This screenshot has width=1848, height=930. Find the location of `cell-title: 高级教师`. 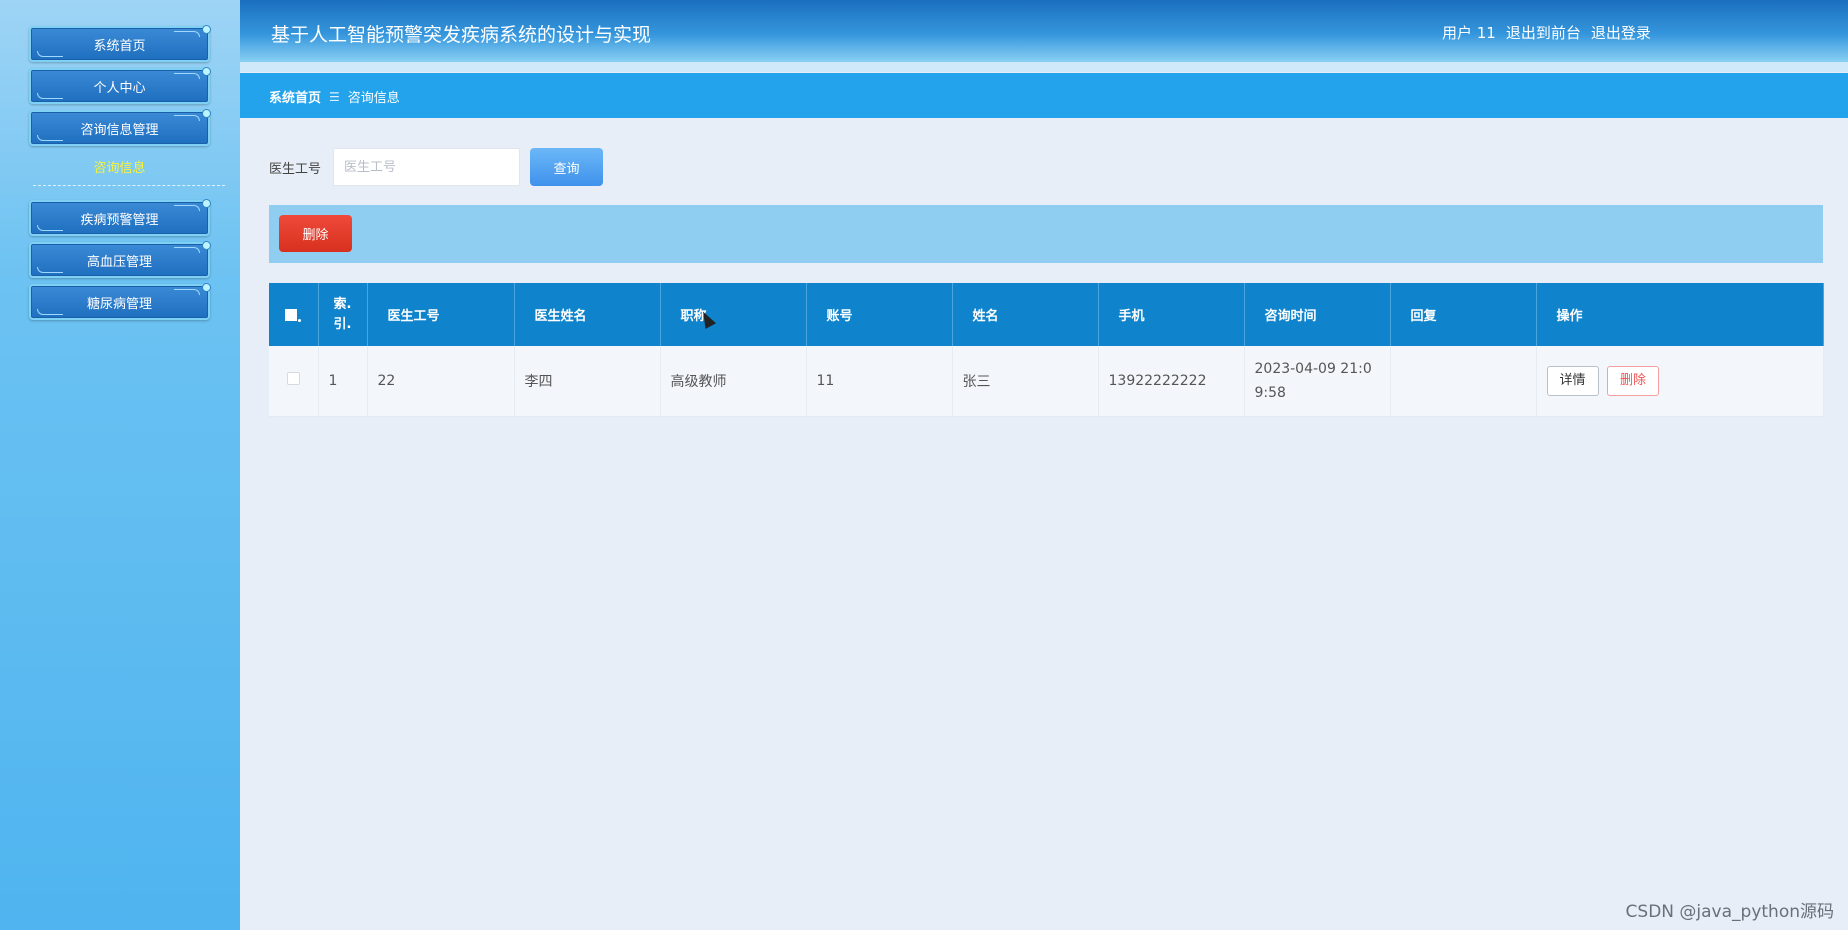

cell-title: 高级教师 is located at coordinates (733, 381).